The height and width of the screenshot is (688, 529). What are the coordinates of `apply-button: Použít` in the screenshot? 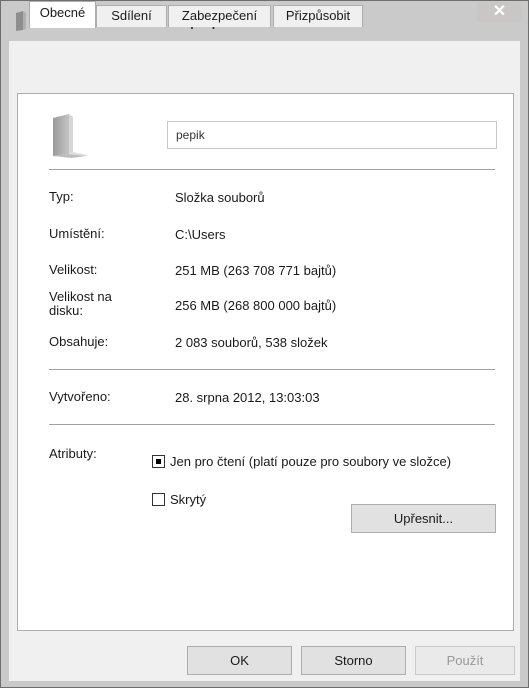 It's located at (465, 660).